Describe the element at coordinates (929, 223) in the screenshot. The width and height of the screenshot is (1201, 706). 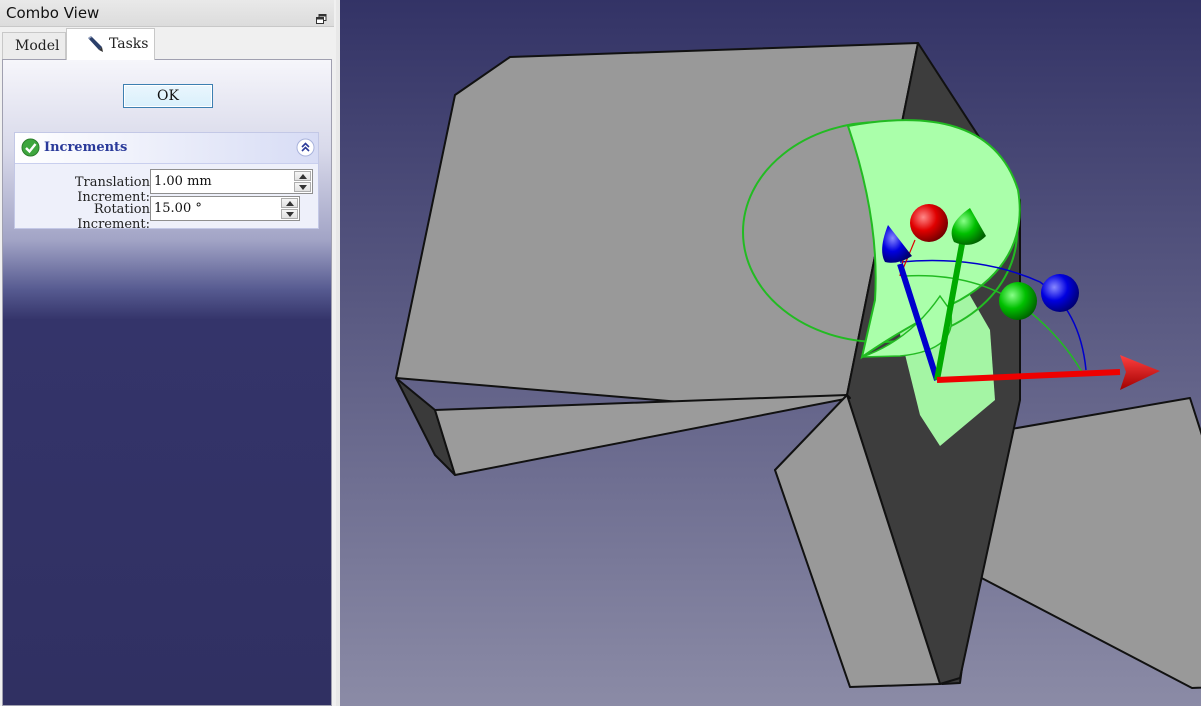
I see `rotation-sphere-red` at that location.